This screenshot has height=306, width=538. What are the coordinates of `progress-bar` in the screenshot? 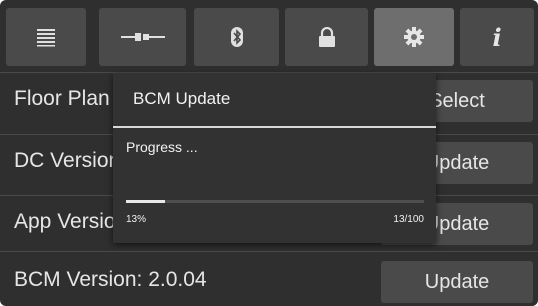 It's located at (275, 201).